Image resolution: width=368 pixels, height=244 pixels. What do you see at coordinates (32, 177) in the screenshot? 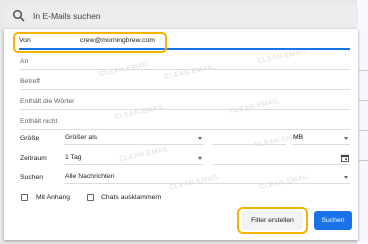
I see `search-in-label: Suchen` at bounding box center [32, 177].